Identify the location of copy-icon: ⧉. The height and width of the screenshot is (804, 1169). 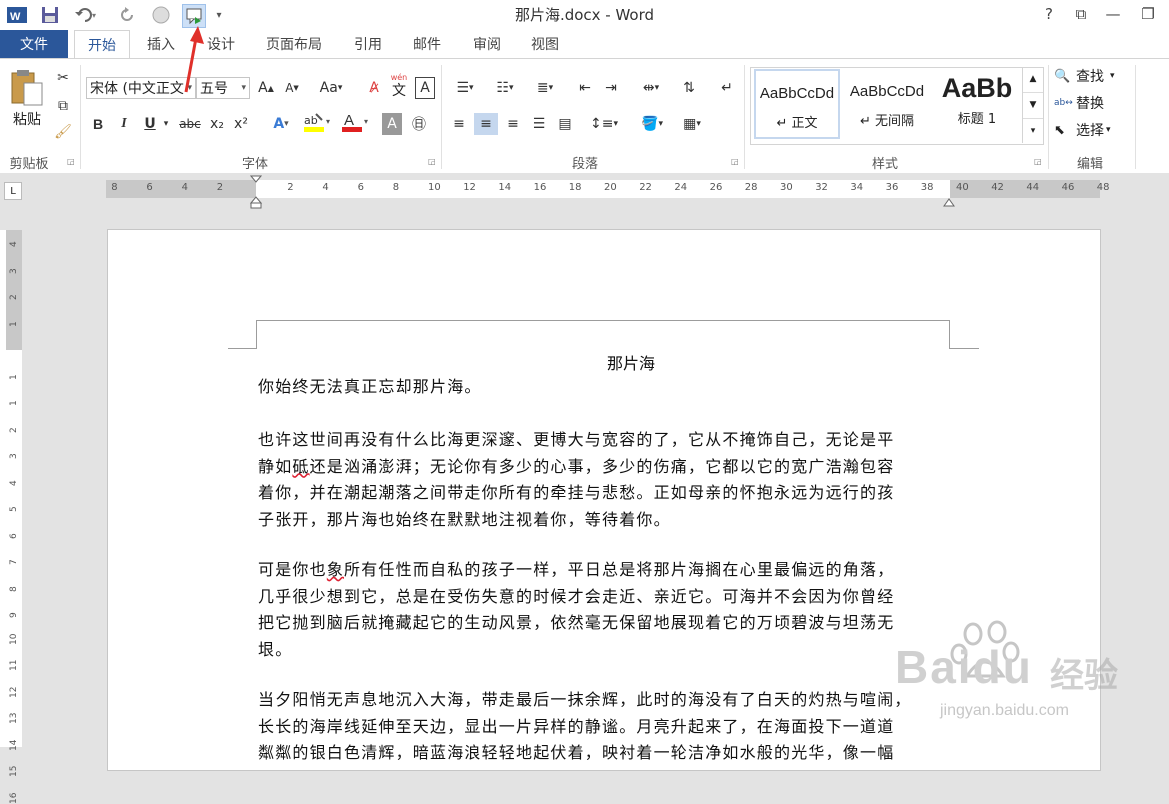
(63, 106).